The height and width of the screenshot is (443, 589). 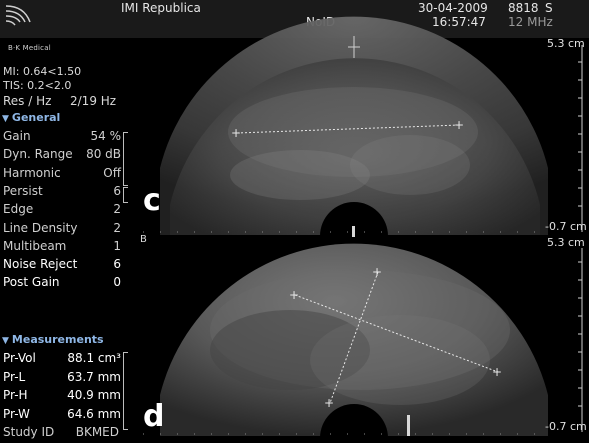 I want to click on image-label-c: c, so click(x=152, y=200).